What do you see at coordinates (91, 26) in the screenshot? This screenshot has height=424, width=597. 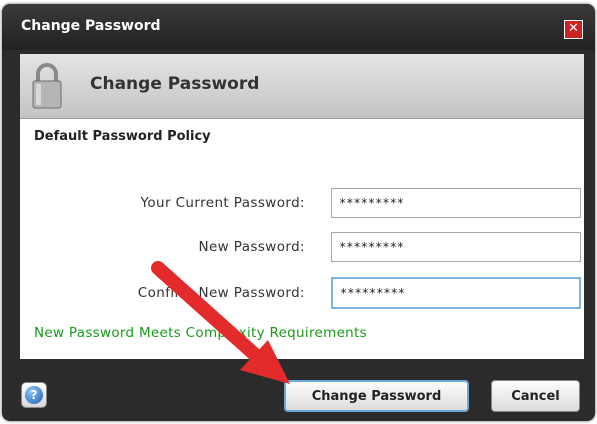 I see `window-title: Change Password` at bounding box center [91, 26].